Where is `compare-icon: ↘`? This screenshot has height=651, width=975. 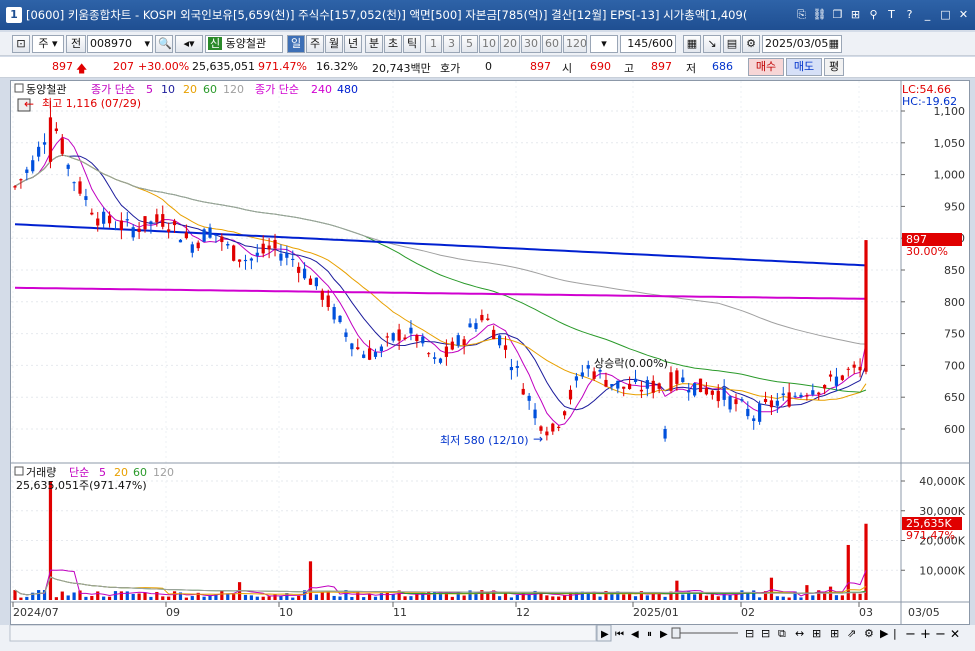
compare-icon: ↘ is located at coordinates (712, 44).